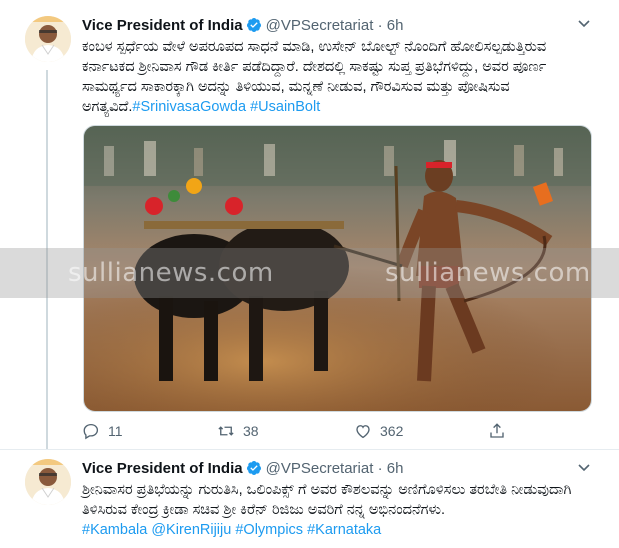 The image size is (619, 548). What do you see at coordinates (226, 431) in the screenshot?
I see `retweet-icon` at bounding box center [226, 431].